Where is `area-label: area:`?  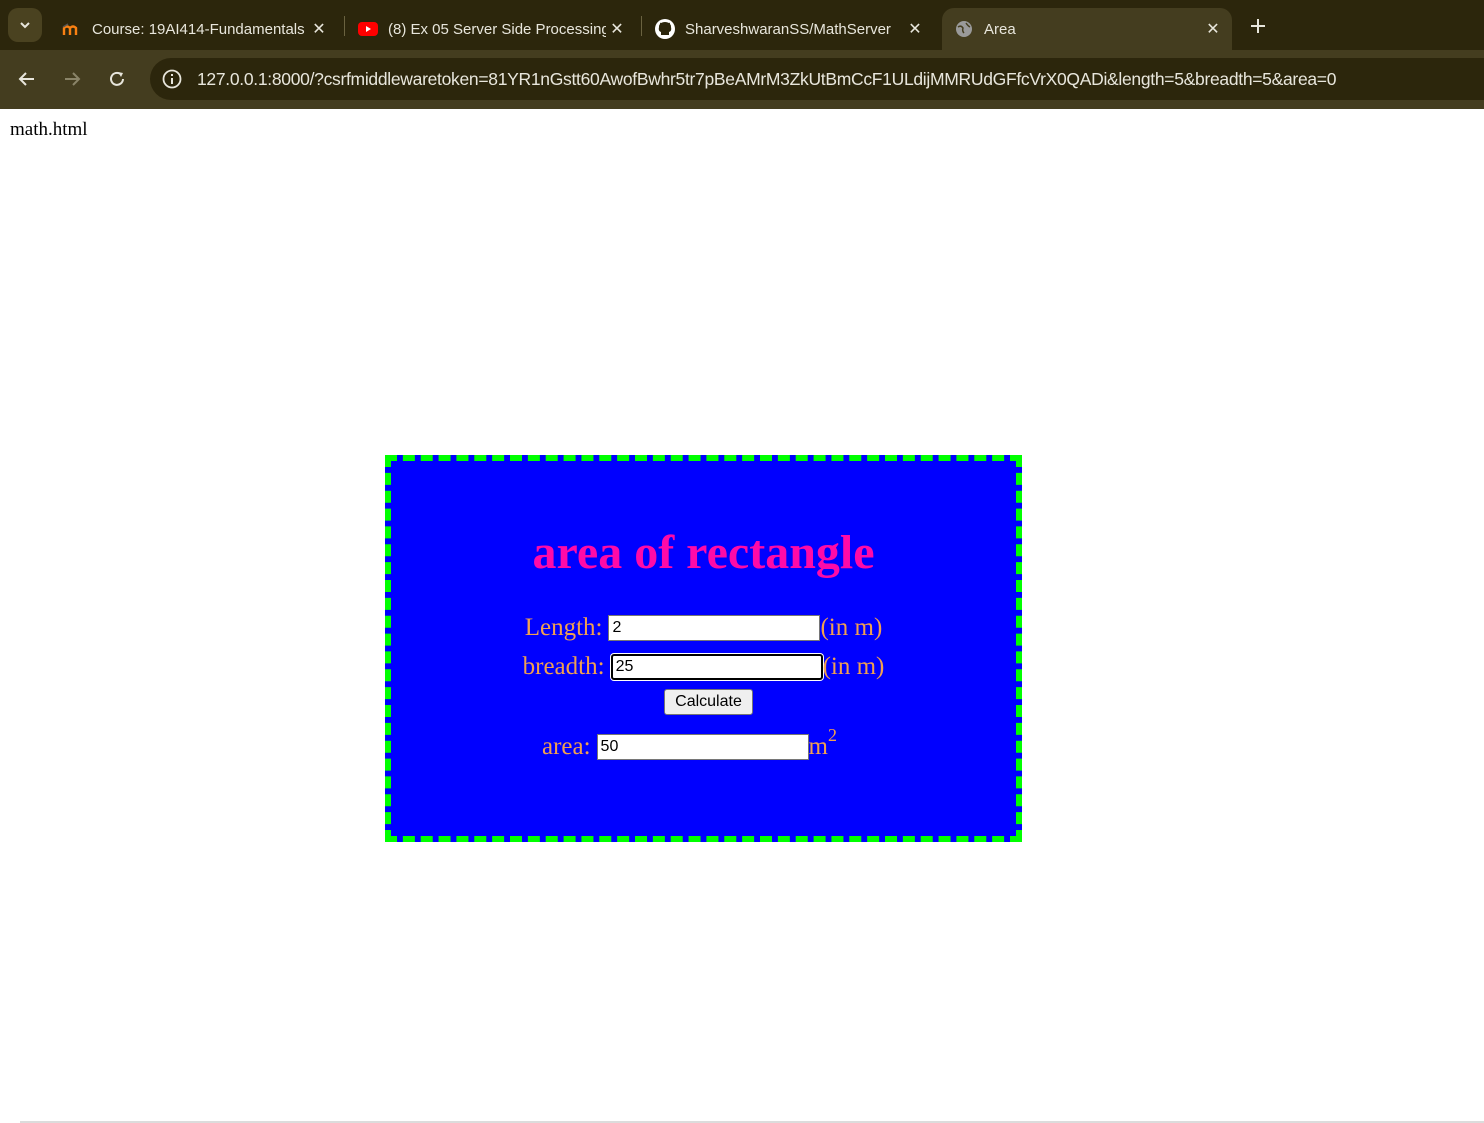 area-label: area: is located at coordinates (566, 746).